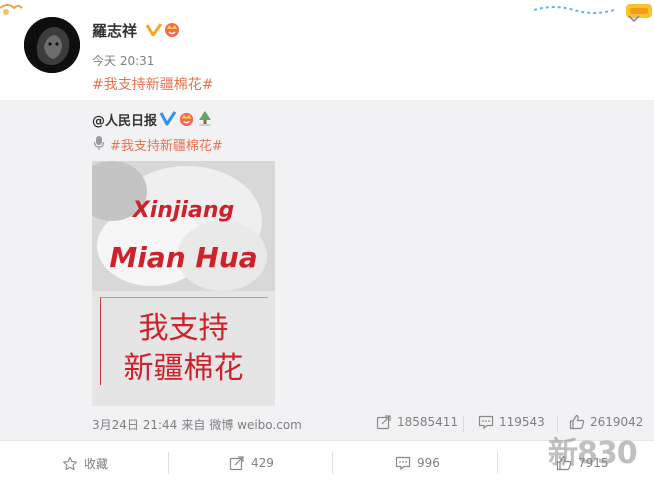 The height and width of the screenshot is (480, 654). I want to click on source-link: 微博 weibo.com, so click(255, 424).